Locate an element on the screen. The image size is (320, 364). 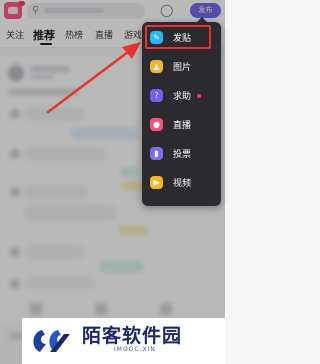
watermark-subtitle: IMOOC.XIN is located at coordinates (135, 349).